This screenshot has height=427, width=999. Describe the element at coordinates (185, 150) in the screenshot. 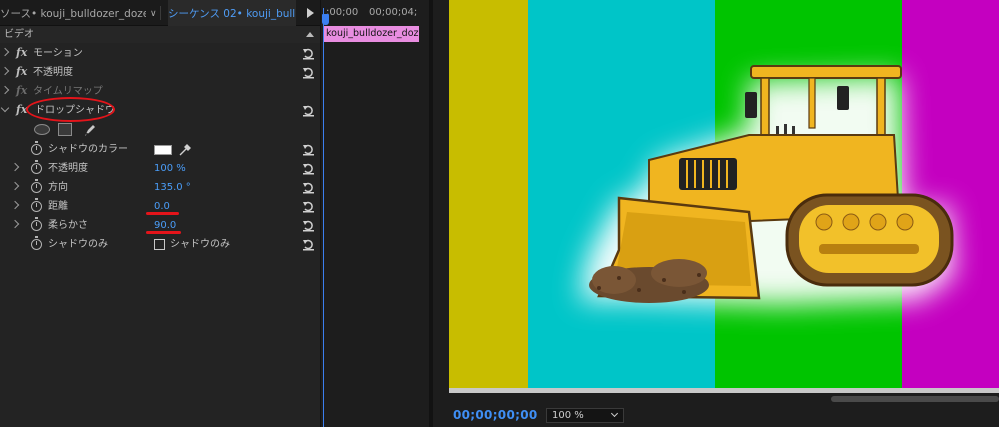

I see `eyedropper-icon` at that location.